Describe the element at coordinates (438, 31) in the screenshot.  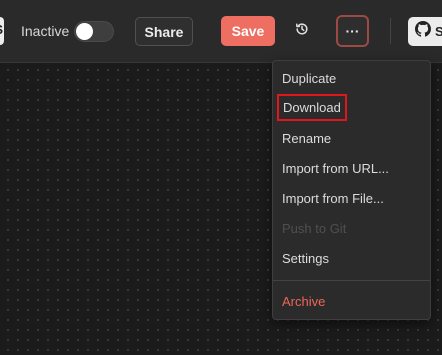
I see `github-button-label: S` at that location.